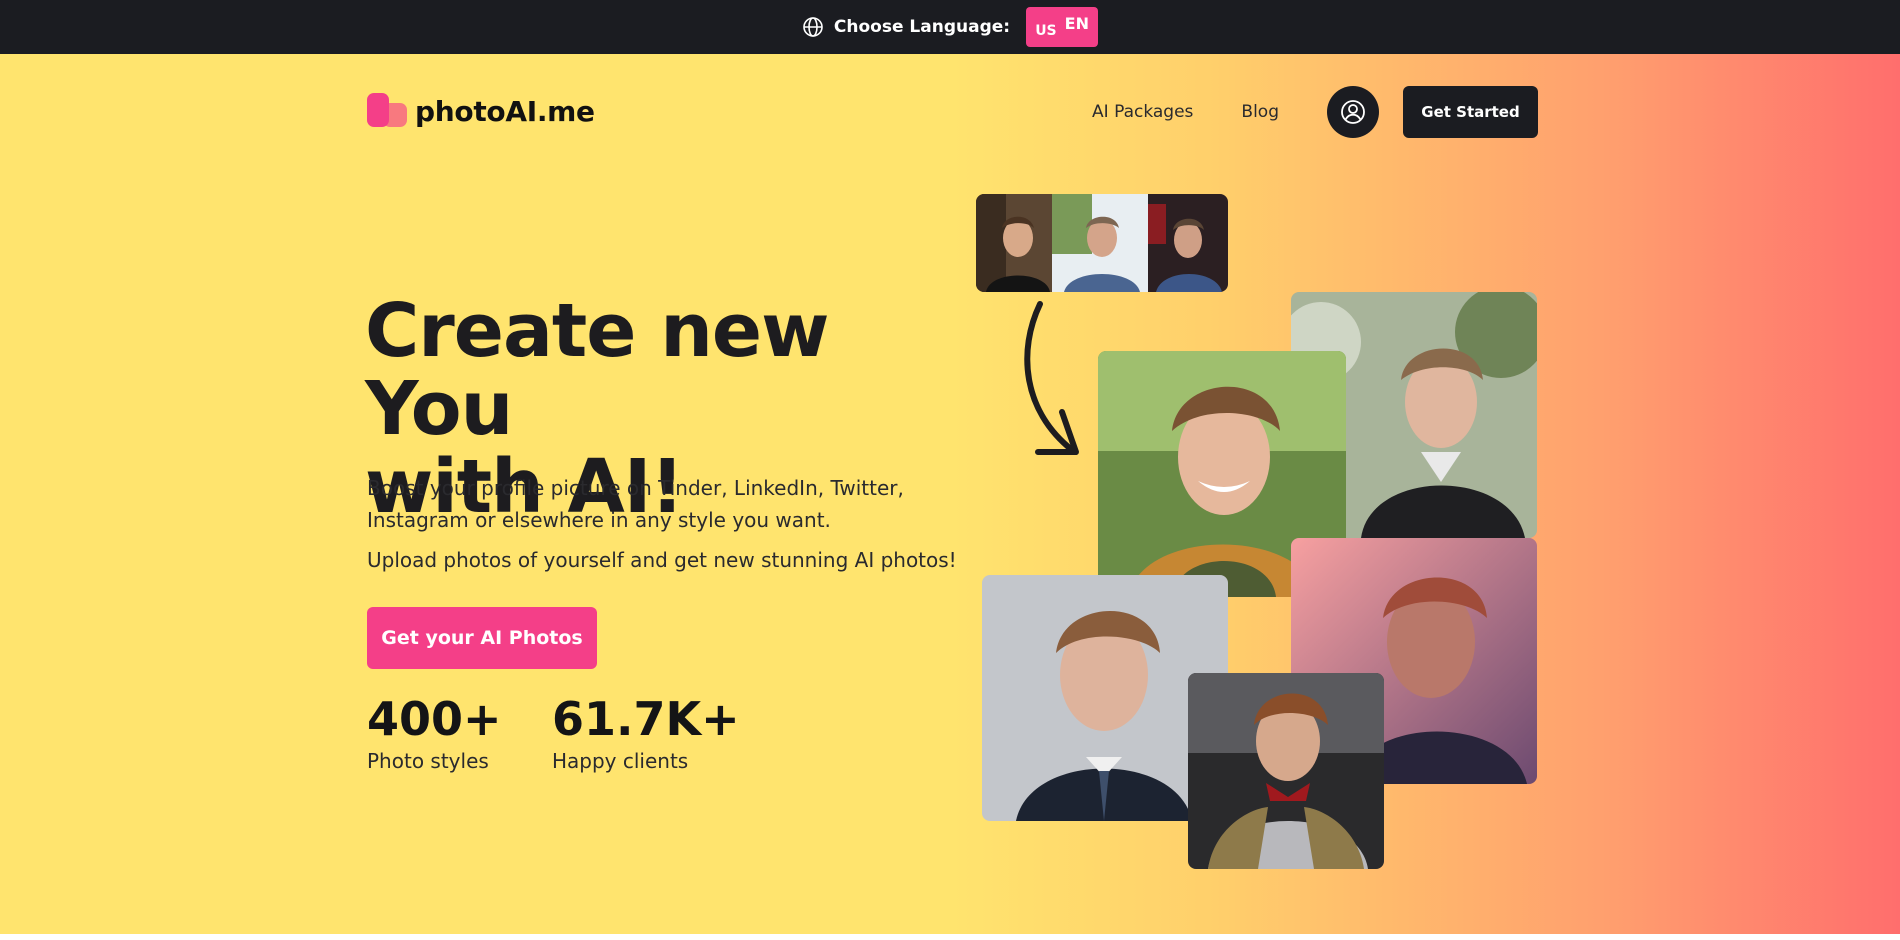  I want to click on curved-arrow-icon, so click(1051, 378).